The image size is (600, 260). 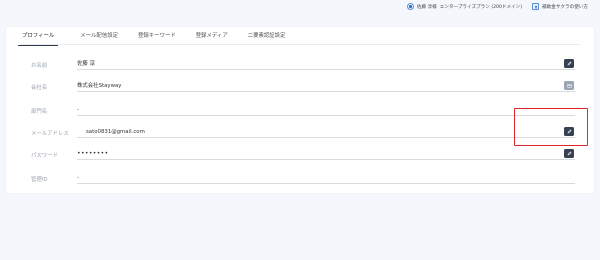 What do you see at coordinates (44, 156) in the screenshot?
I see `password-label: パスワード` at bounding box center [44, 156].